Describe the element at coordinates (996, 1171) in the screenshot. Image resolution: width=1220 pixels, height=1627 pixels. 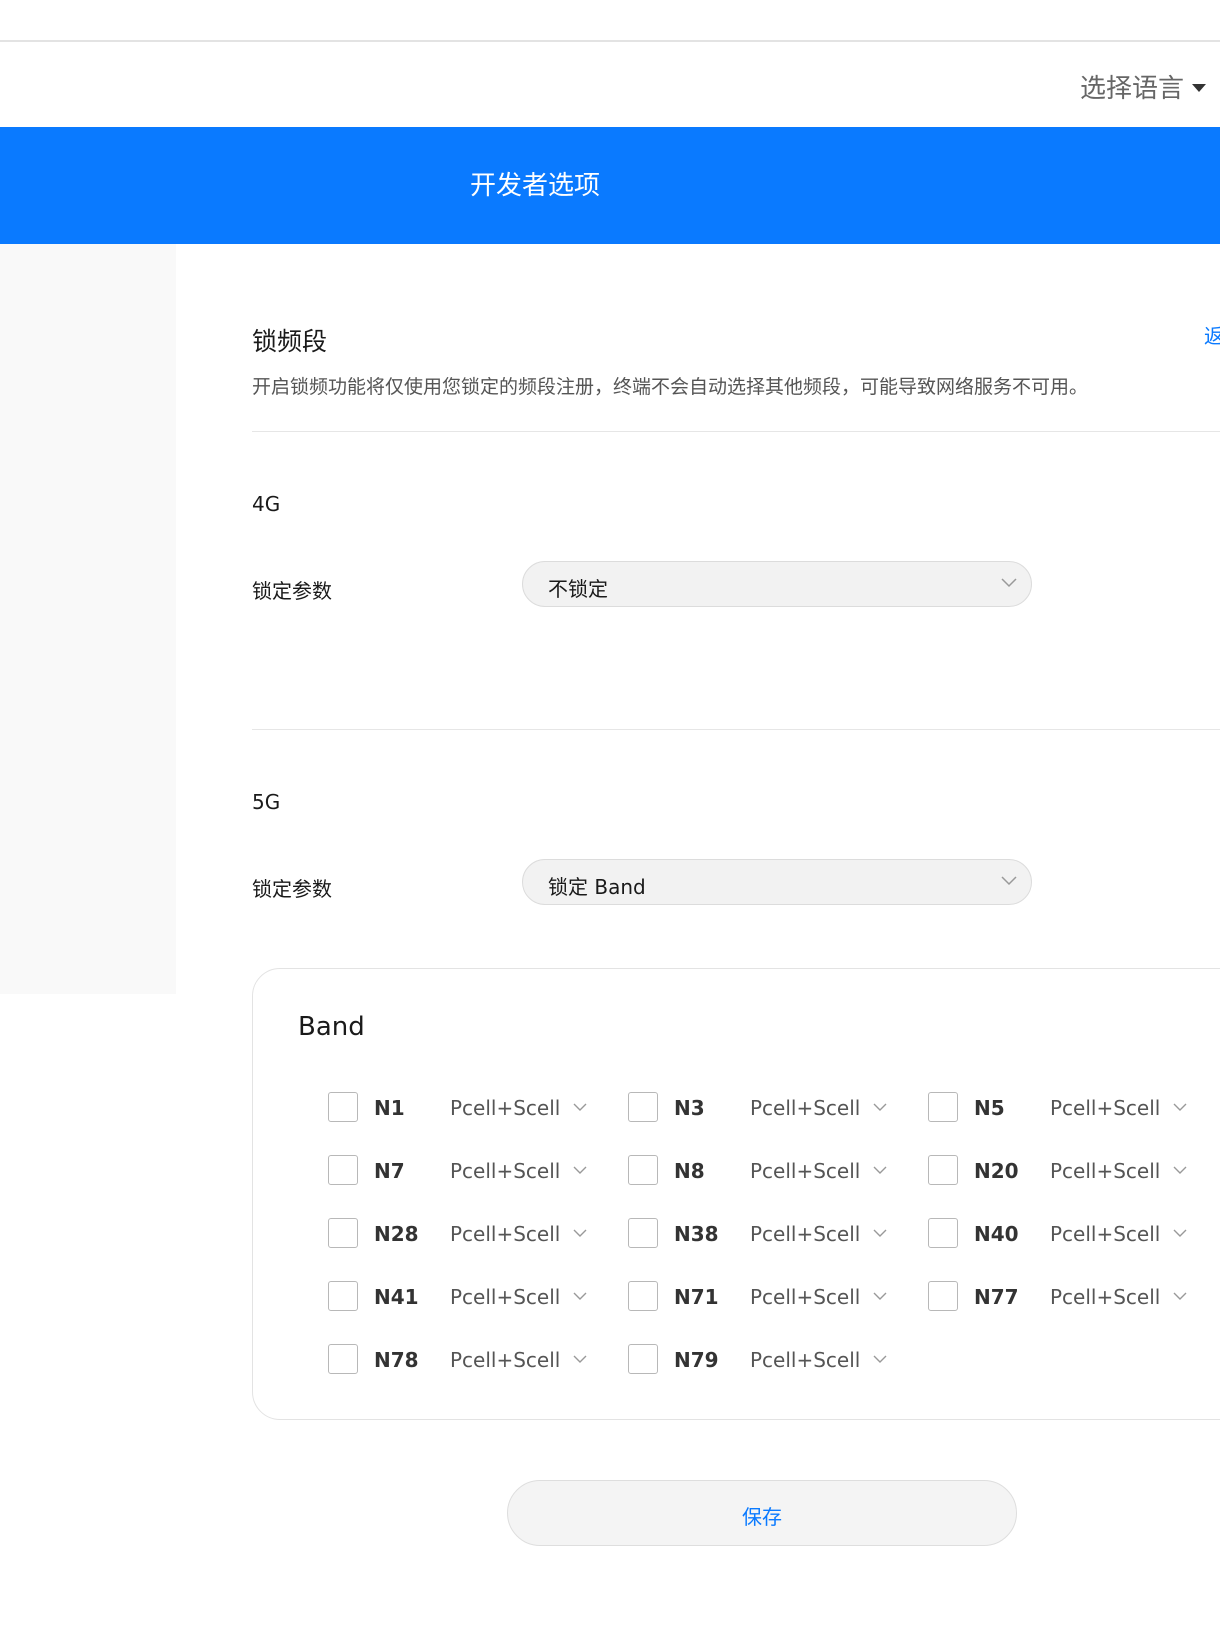
I see `band-name: N20` at that location.